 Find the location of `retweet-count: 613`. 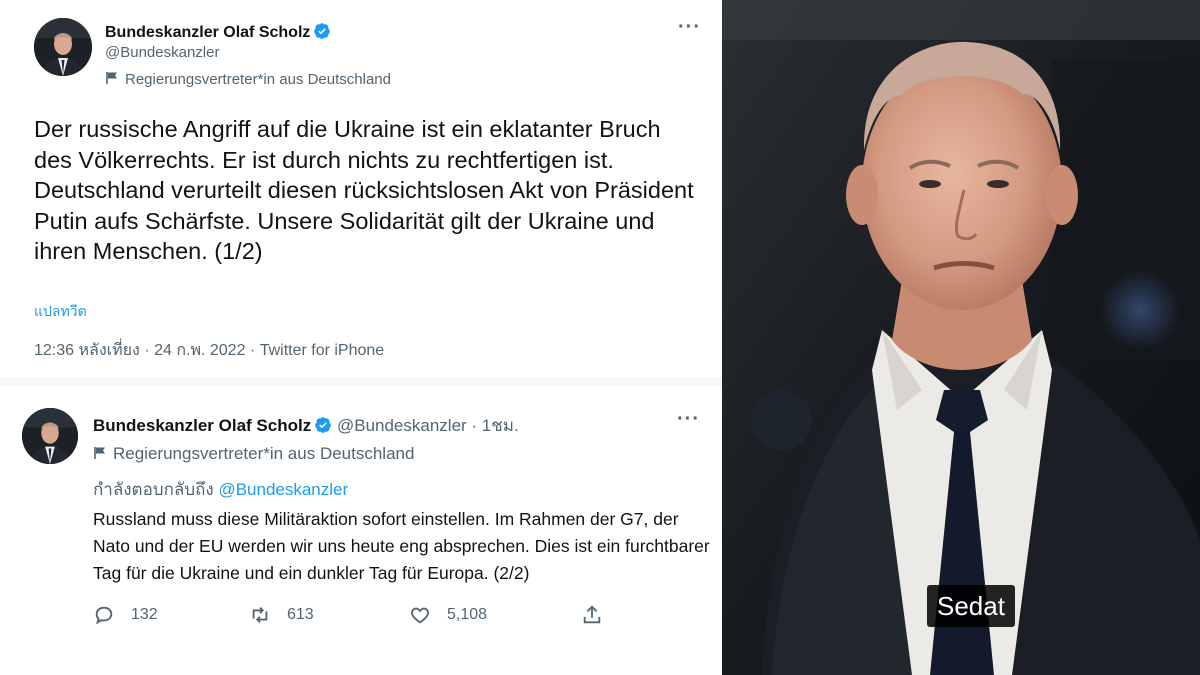

retweet-count: 613 is located at coordinates (300, 614).